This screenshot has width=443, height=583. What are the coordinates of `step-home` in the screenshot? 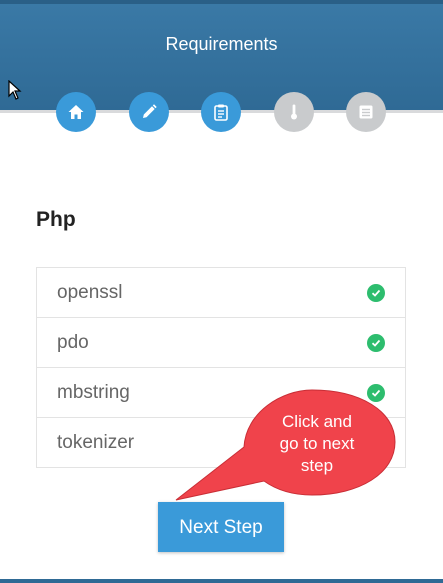 It's located at (76, 112).